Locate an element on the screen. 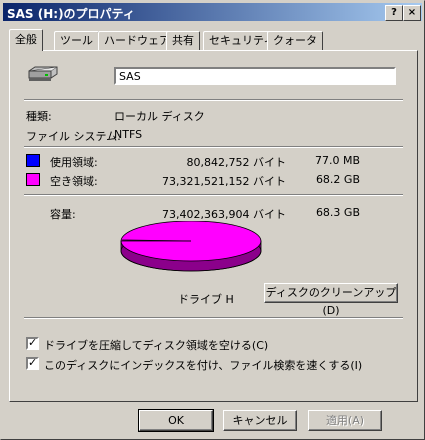  hard-drive-icon is located at coordinates (43, 73).